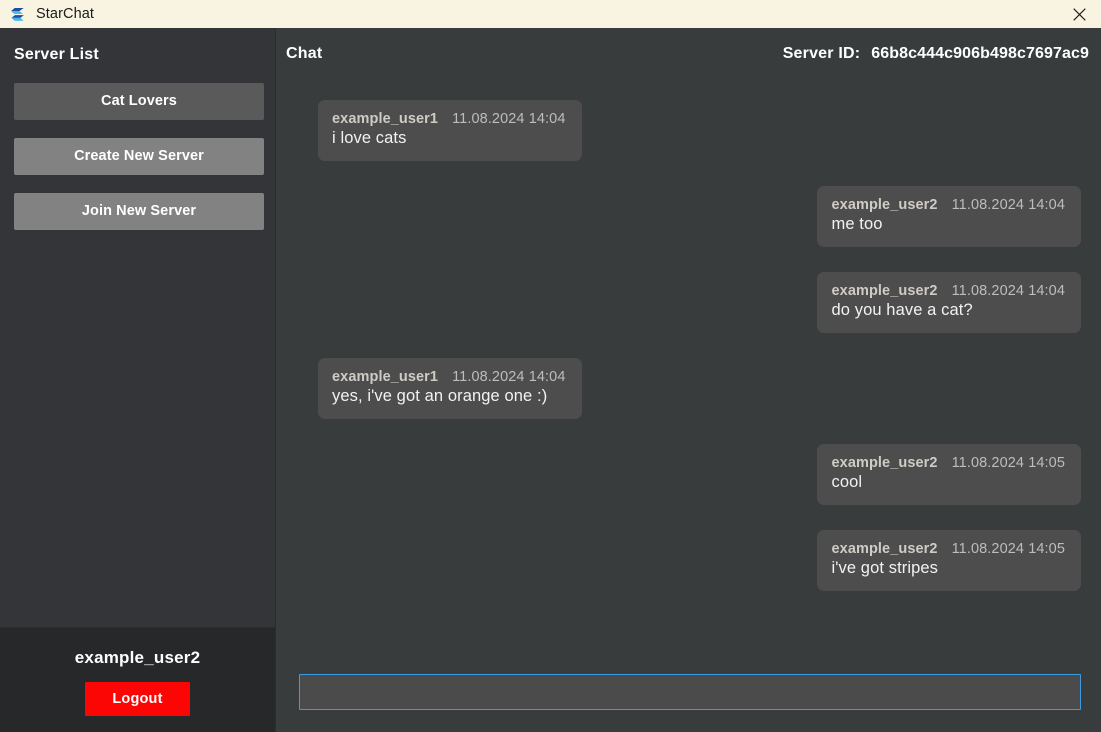  What do you see at coordinates (17, 14) in the screenshot?
I see `starchat-logo-icon` at bounding box center [17, 14].